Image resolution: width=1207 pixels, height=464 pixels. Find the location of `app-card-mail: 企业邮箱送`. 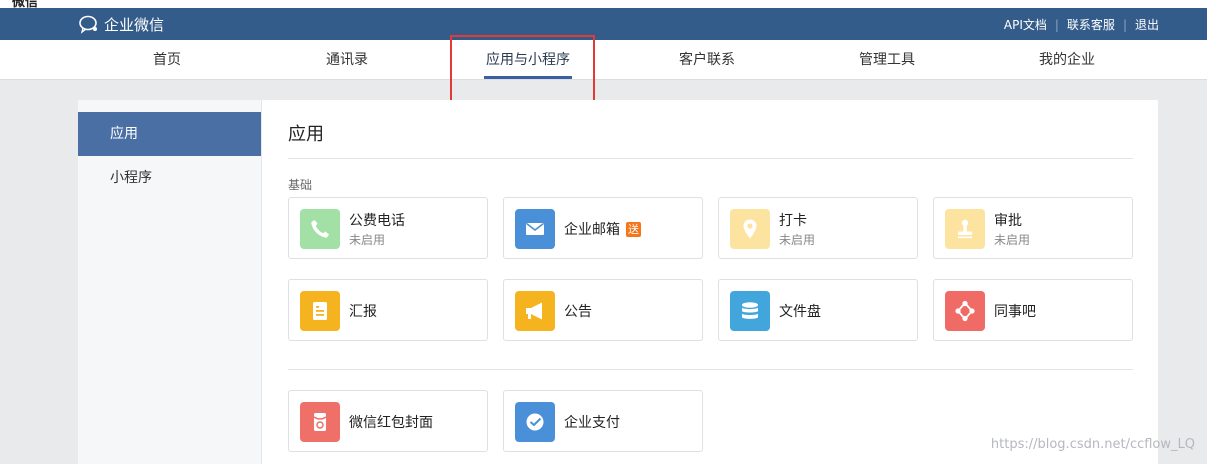

app-card-mail: 企业邮箱送 is located at coordinates (603, 228).